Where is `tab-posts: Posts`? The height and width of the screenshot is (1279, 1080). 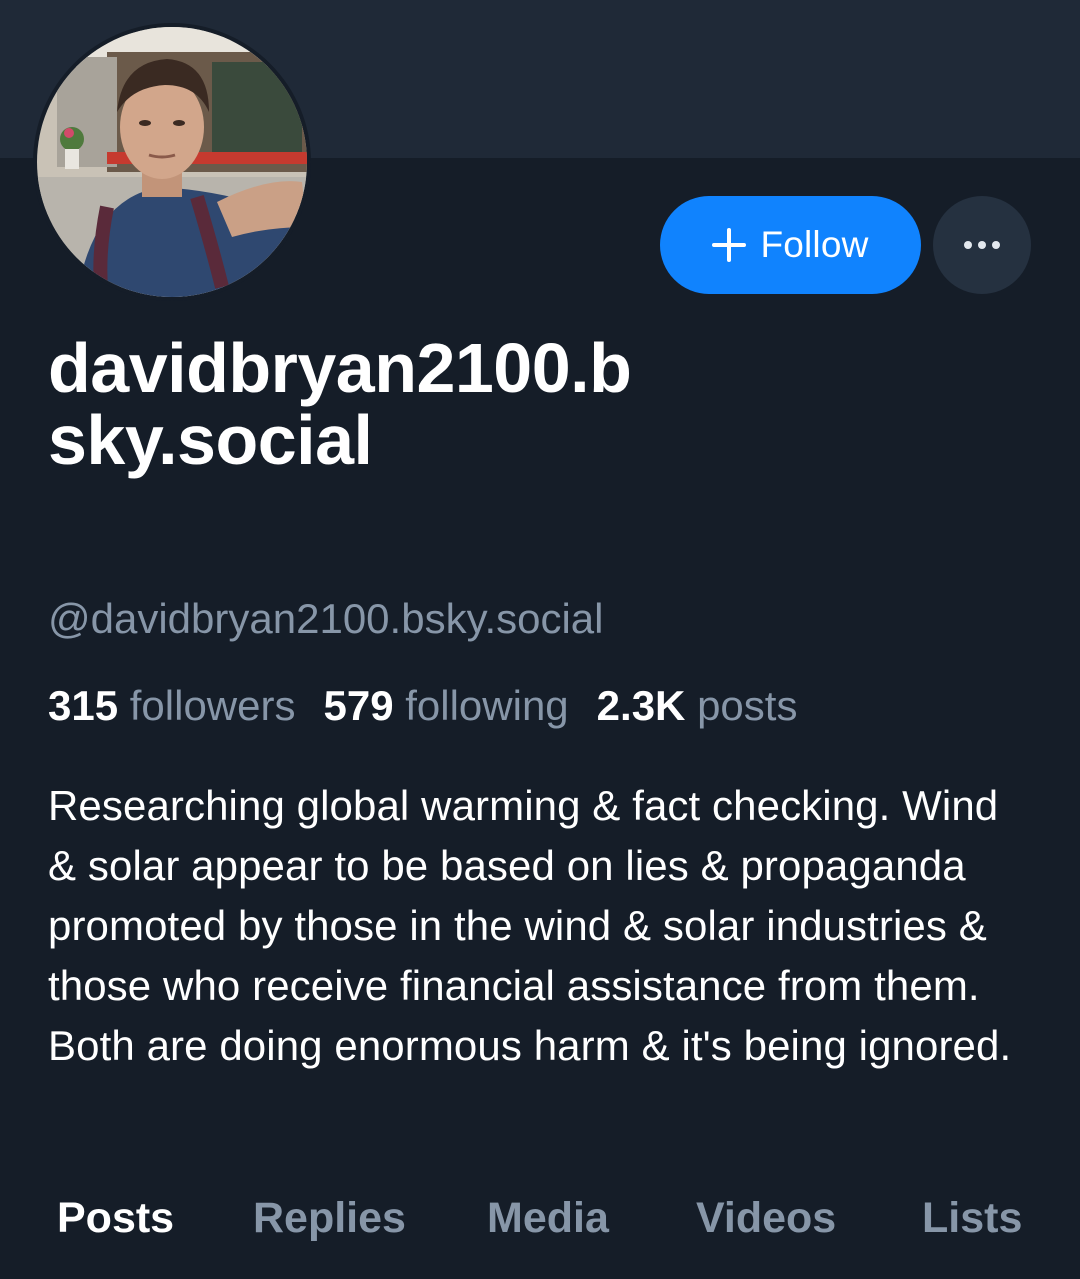
tab-posts: Posts is located at coordinates (115, 1218).